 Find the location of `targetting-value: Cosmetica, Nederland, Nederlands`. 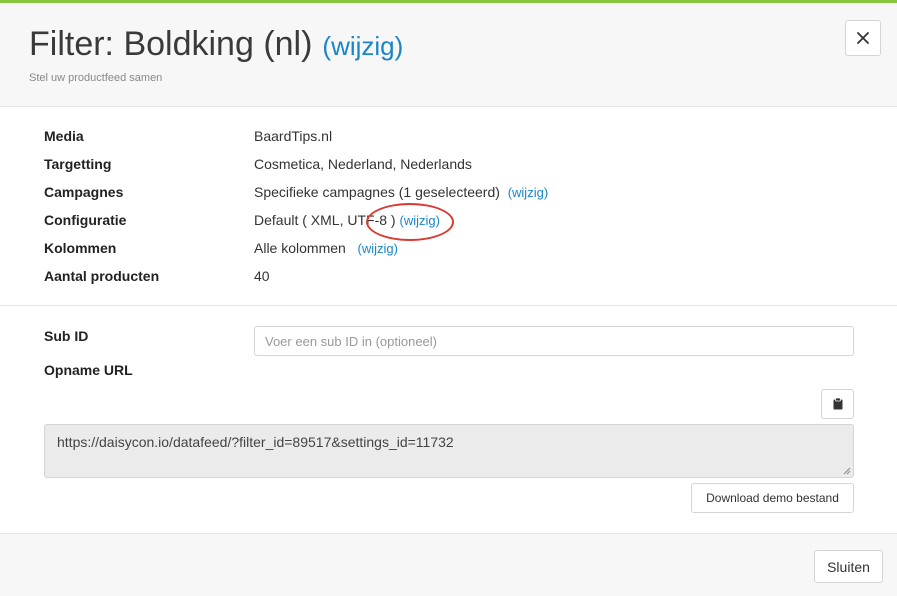

targetting-value: Cosmetica, Nederland, Nederlands is located at coordinates (363, 164).